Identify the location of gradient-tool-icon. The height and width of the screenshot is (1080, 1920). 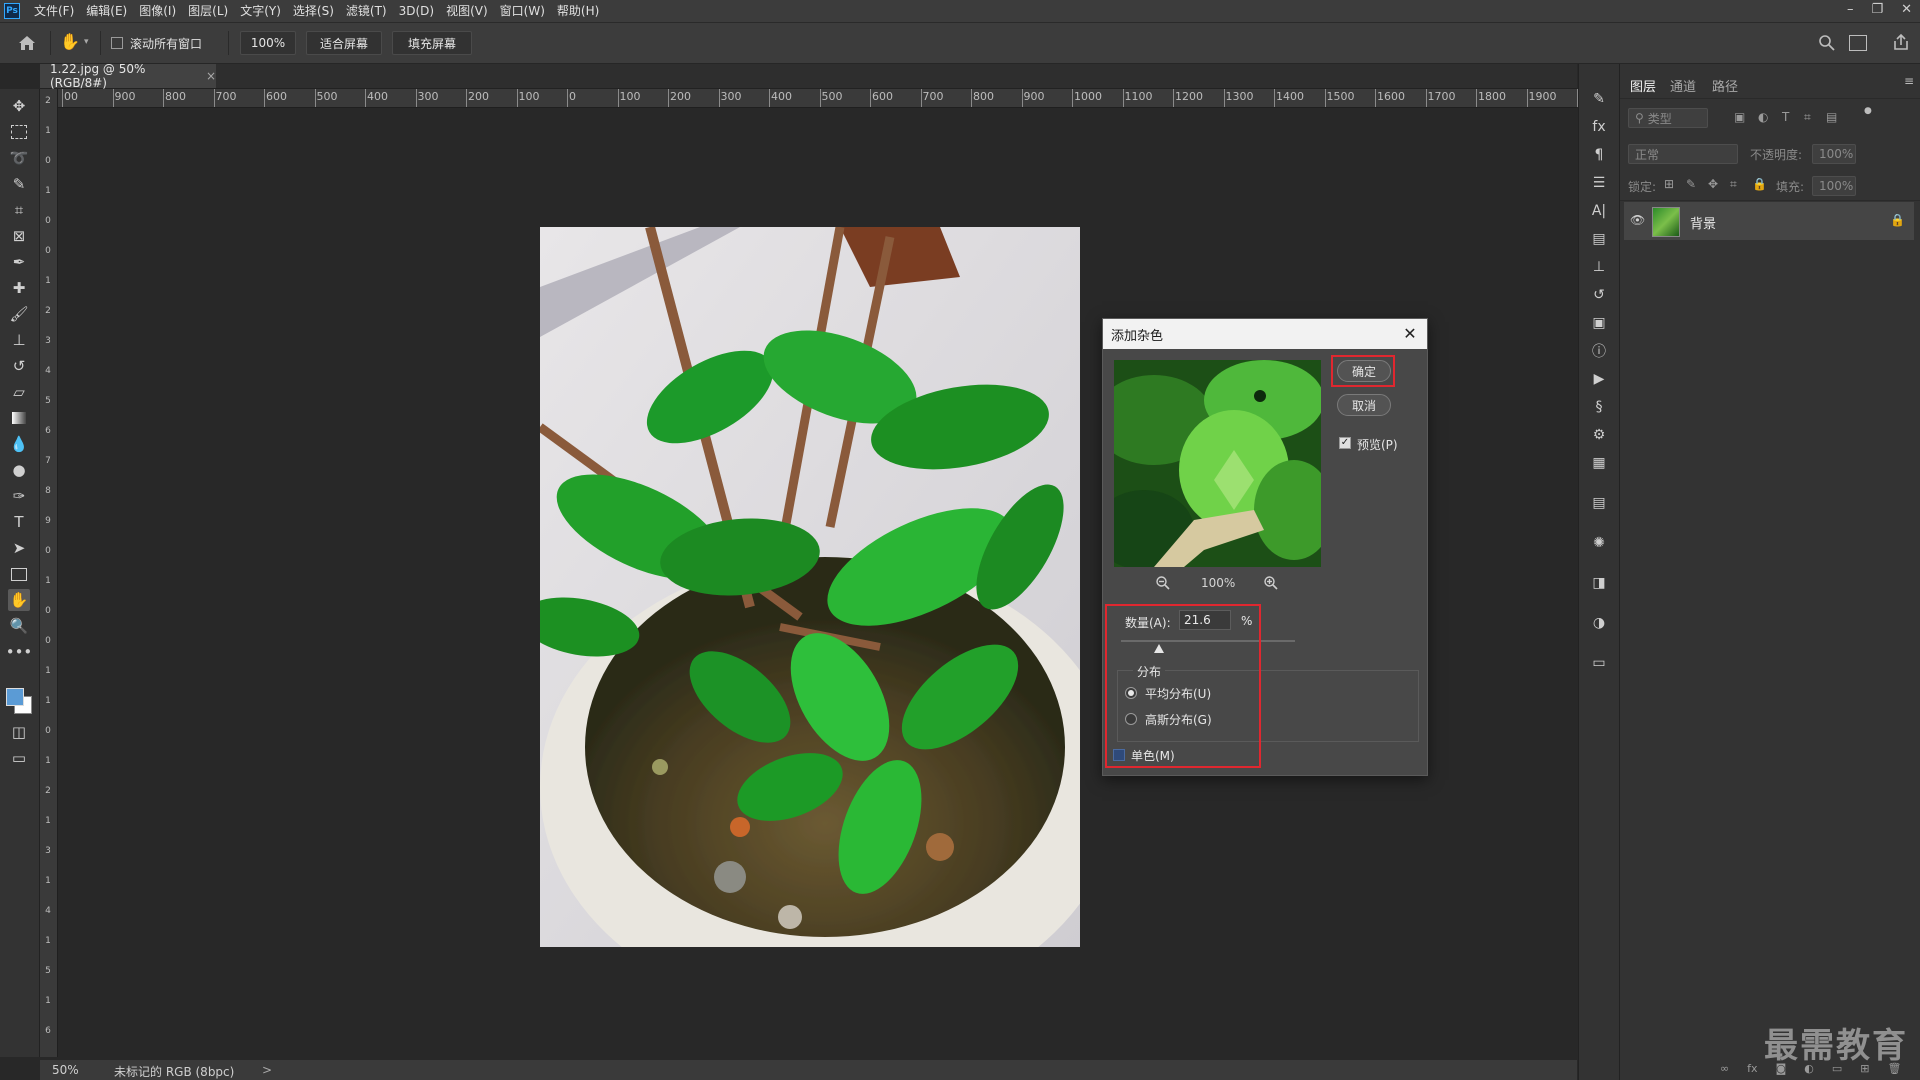
(19, 418).